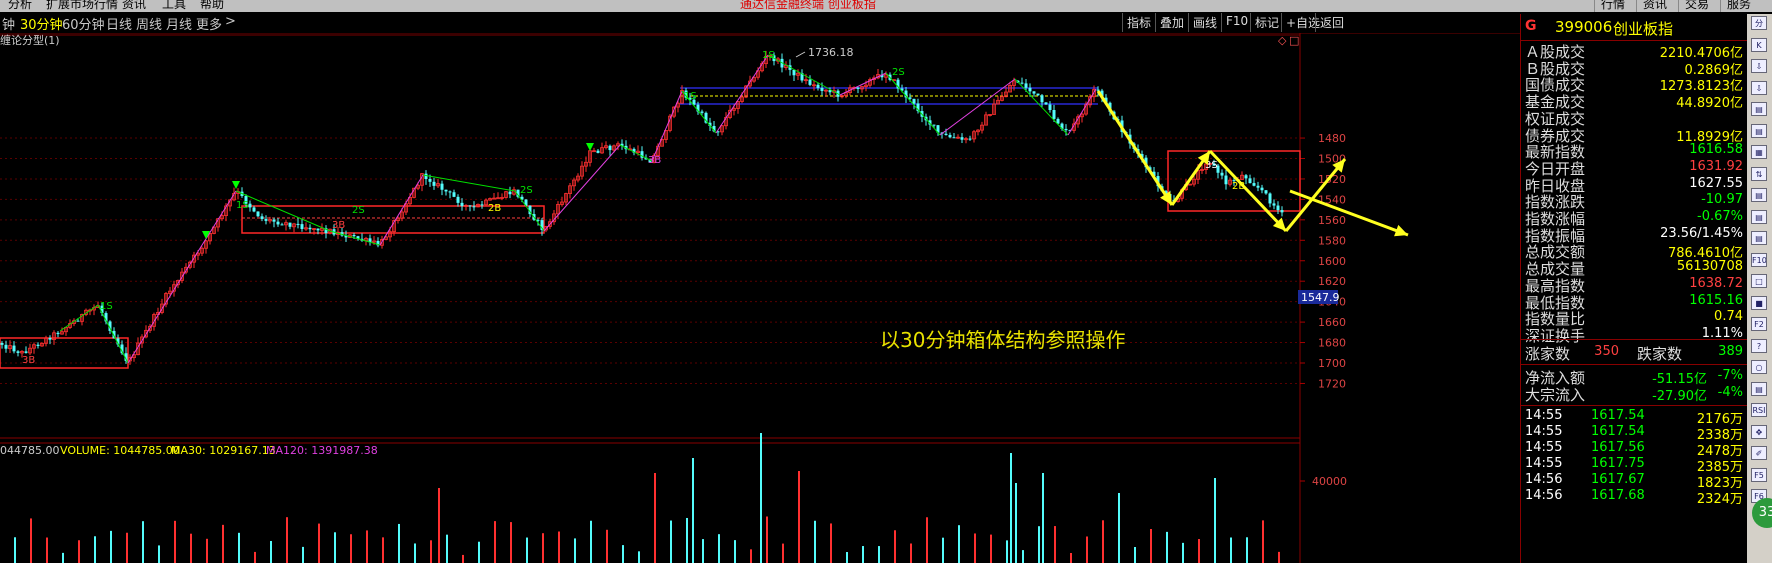  Describe the element at coordinates (230, 21) in the screenshot. I see `chevron-right-icon: >` at that location.